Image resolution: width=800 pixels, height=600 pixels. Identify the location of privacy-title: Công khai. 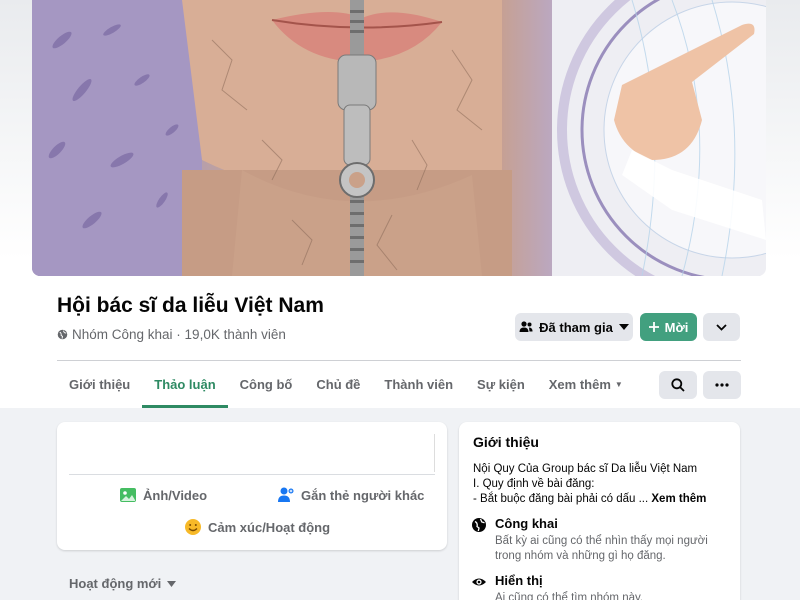
(526, 523).